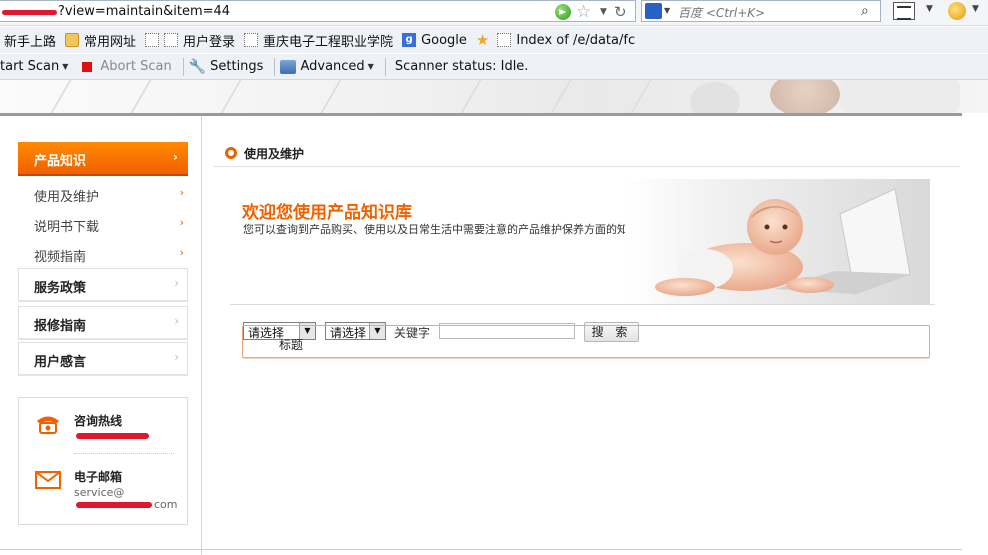 The width and height of the screenshot is (988, 555). What do you see at coordinates (904, 11) in the screenshot?
I see `screenshot-tool-icon` at bounding box center [904, 11].